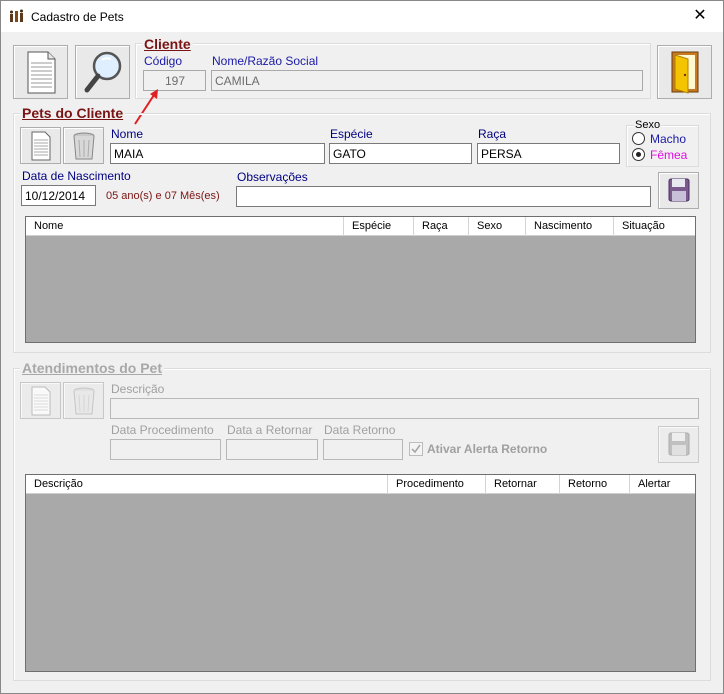 Image resolution: width=724 pixels, height=694 pixels. I want to click on cliente-legend: Cliente, so click(167, 44).